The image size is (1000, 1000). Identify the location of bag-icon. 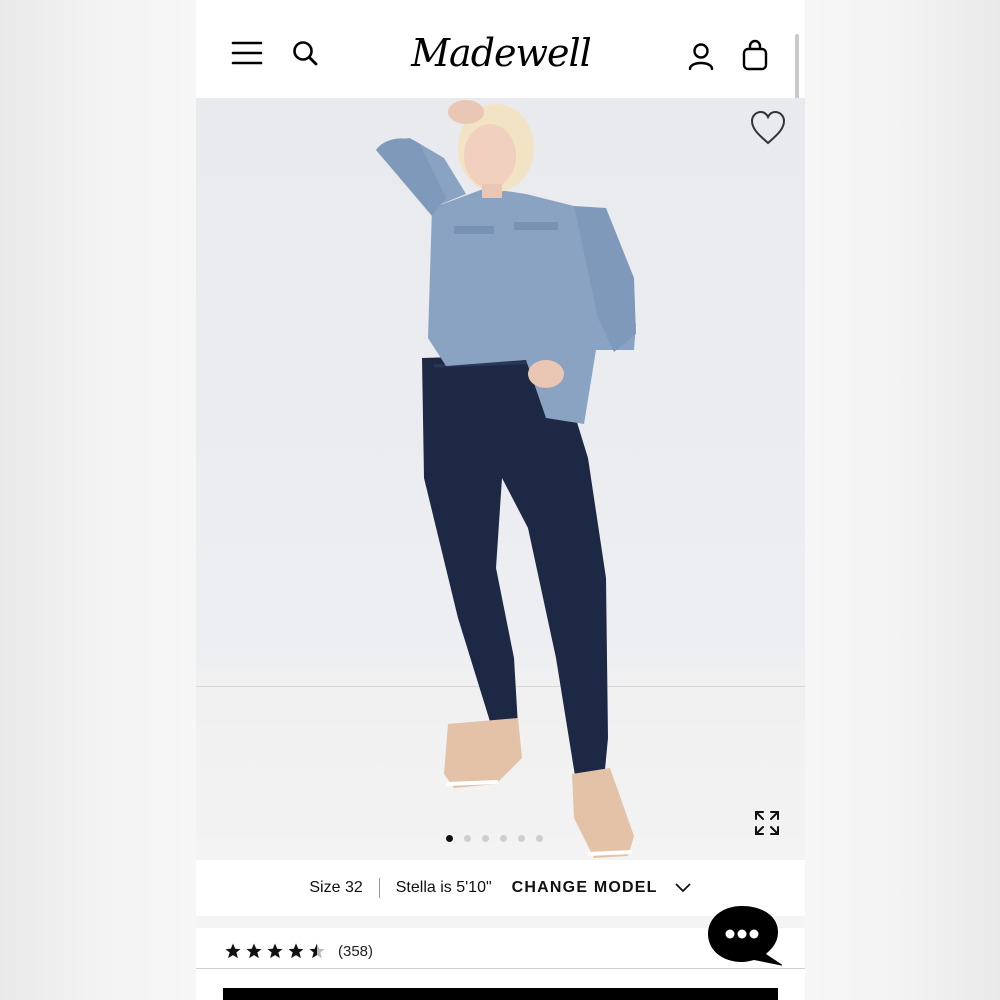
(755, 55).